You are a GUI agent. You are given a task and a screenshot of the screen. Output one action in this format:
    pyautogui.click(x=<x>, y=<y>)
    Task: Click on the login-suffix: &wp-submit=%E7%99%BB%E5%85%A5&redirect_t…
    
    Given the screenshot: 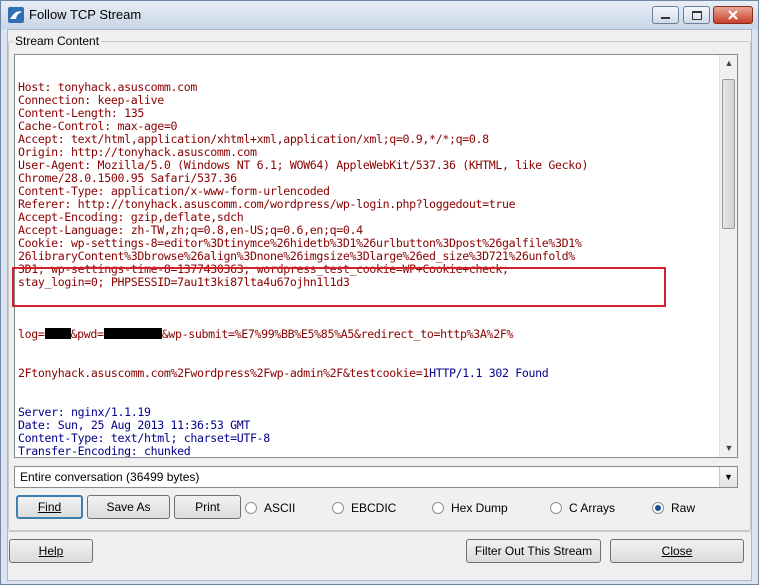 What is the action you would take?
    pyautogui.click(x=337, y=334)
    